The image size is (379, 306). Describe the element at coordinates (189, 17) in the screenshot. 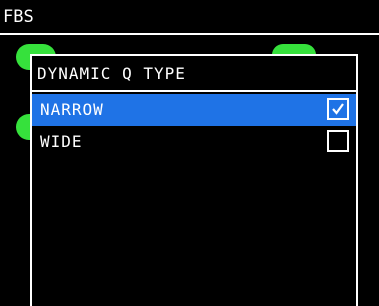

I see `title-bar: FBS` at that location.